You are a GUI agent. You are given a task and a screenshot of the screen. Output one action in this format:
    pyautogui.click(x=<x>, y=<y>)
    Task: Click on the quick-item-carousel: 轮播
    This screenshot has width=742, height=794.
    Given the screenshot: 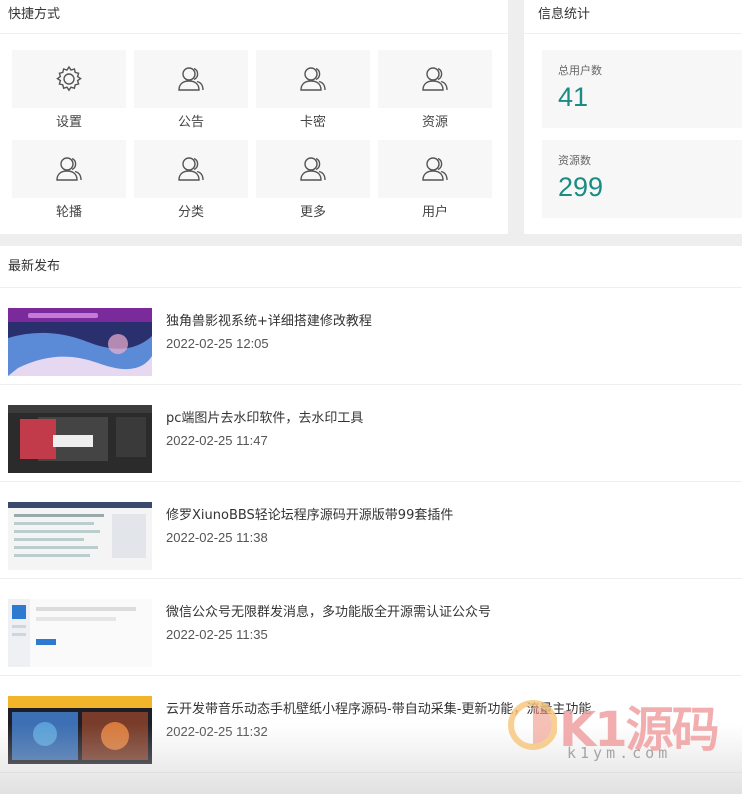 What is the action you would take?
    pyautogui.click(x=69, y=180)
    